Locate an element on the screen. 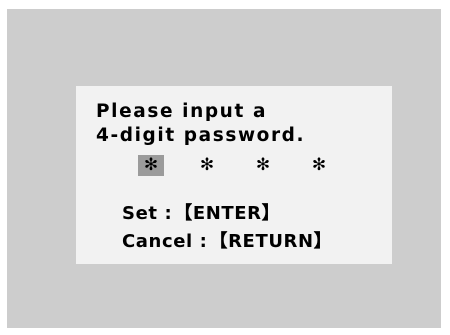 The width and height of the screenshot is (450, 335). password-digit-1: ✻ is located at coordinates (151, 165).